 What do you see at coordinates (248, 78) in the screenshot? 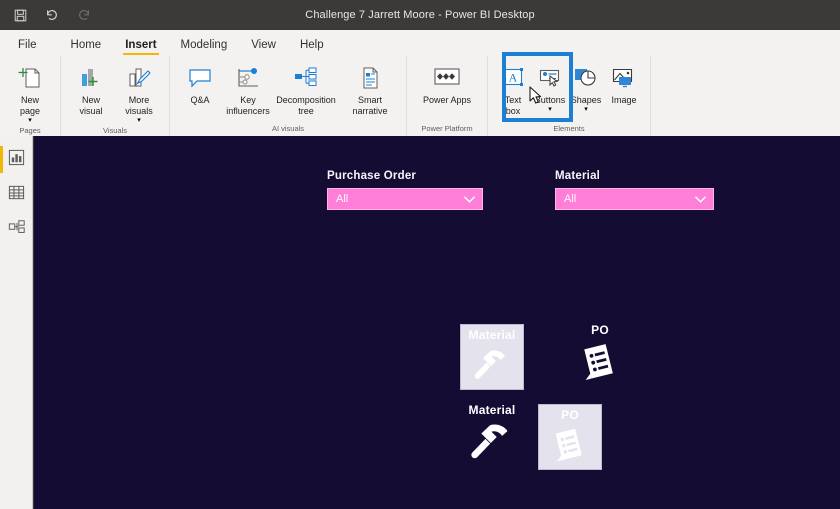
I see `key-influencers-icon` at bounding box center [248, 78].